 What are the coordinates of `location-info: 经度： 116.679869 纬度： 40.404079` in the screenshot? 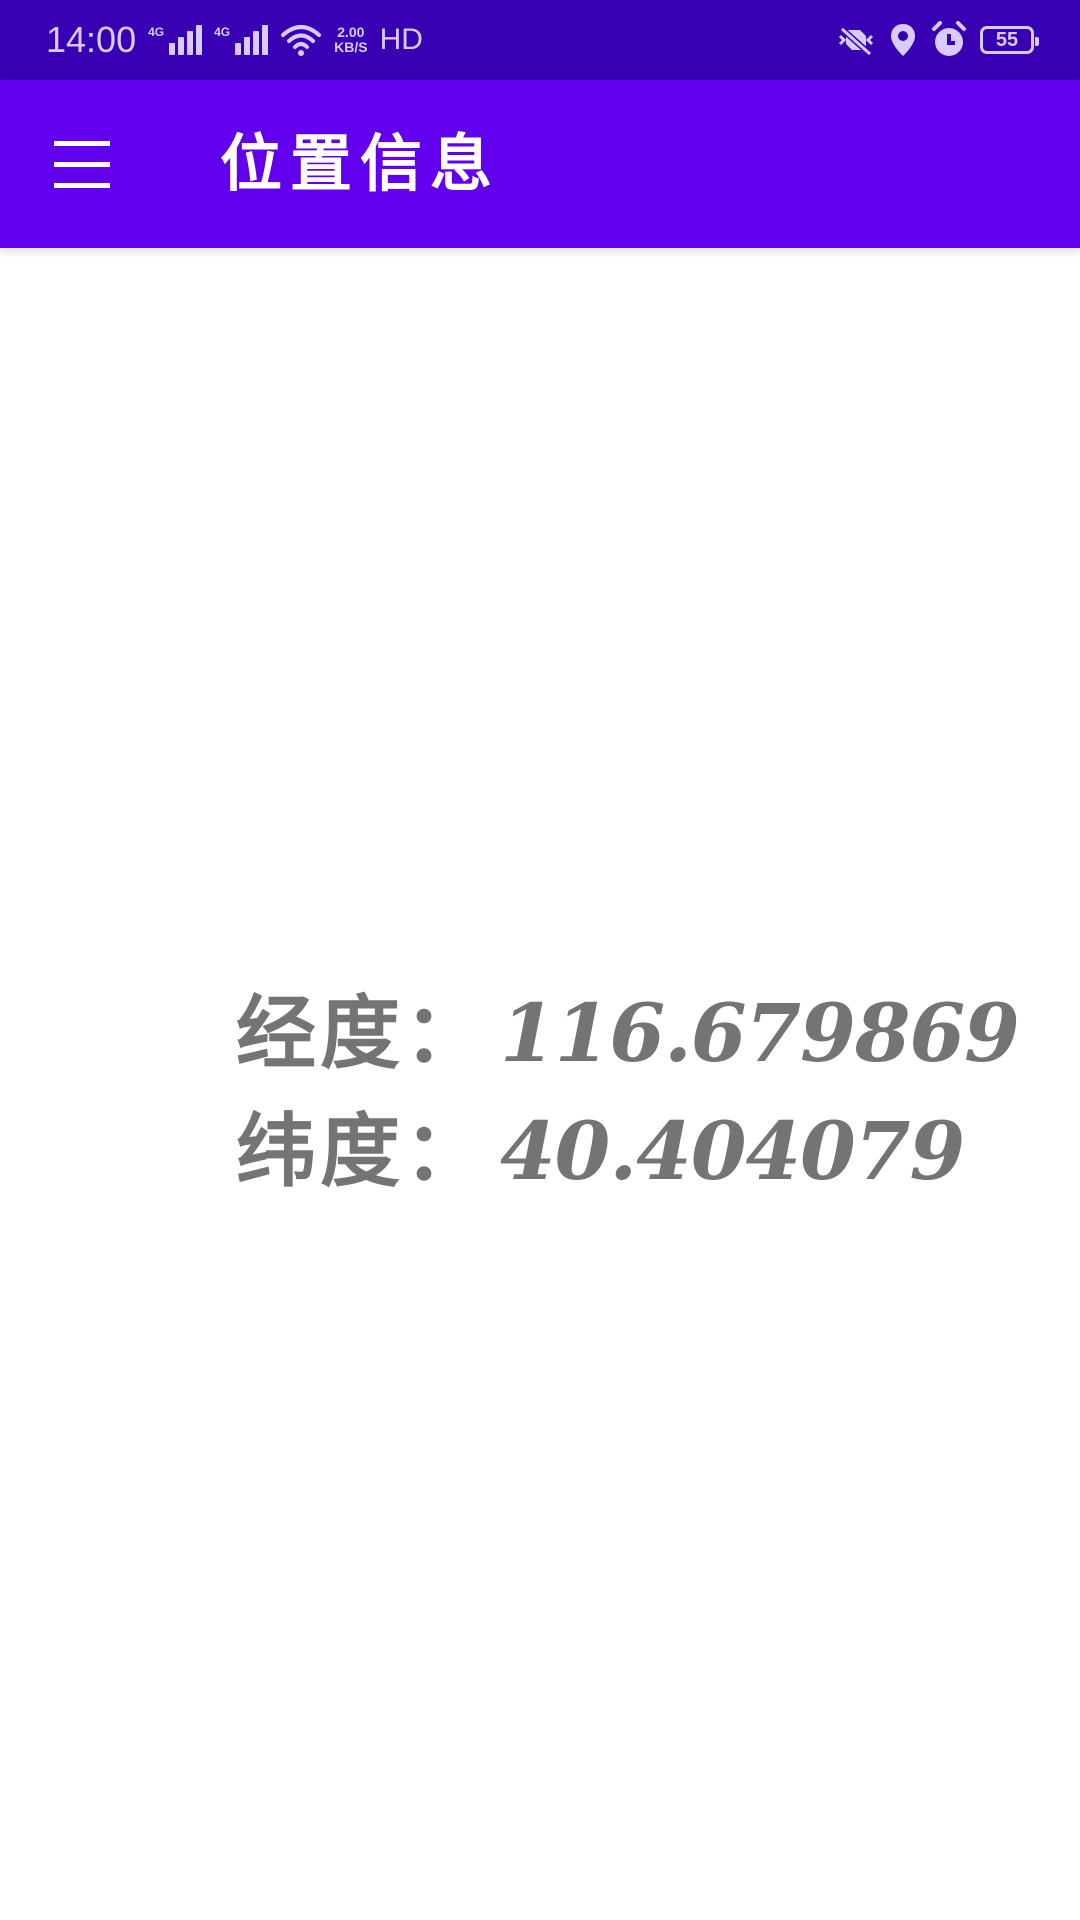 It's located at (628, 1092).